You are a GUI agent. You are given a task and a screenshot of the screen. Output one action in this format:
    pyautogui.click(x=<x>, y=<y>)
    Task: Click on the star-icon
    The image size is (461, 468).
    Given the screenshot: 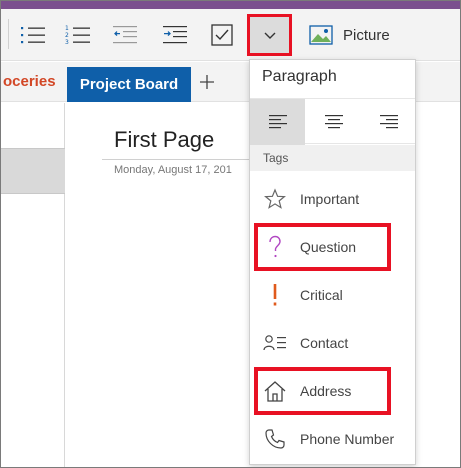 What is the action you would take?
    pyautogui.click(x=275, y=198)
    